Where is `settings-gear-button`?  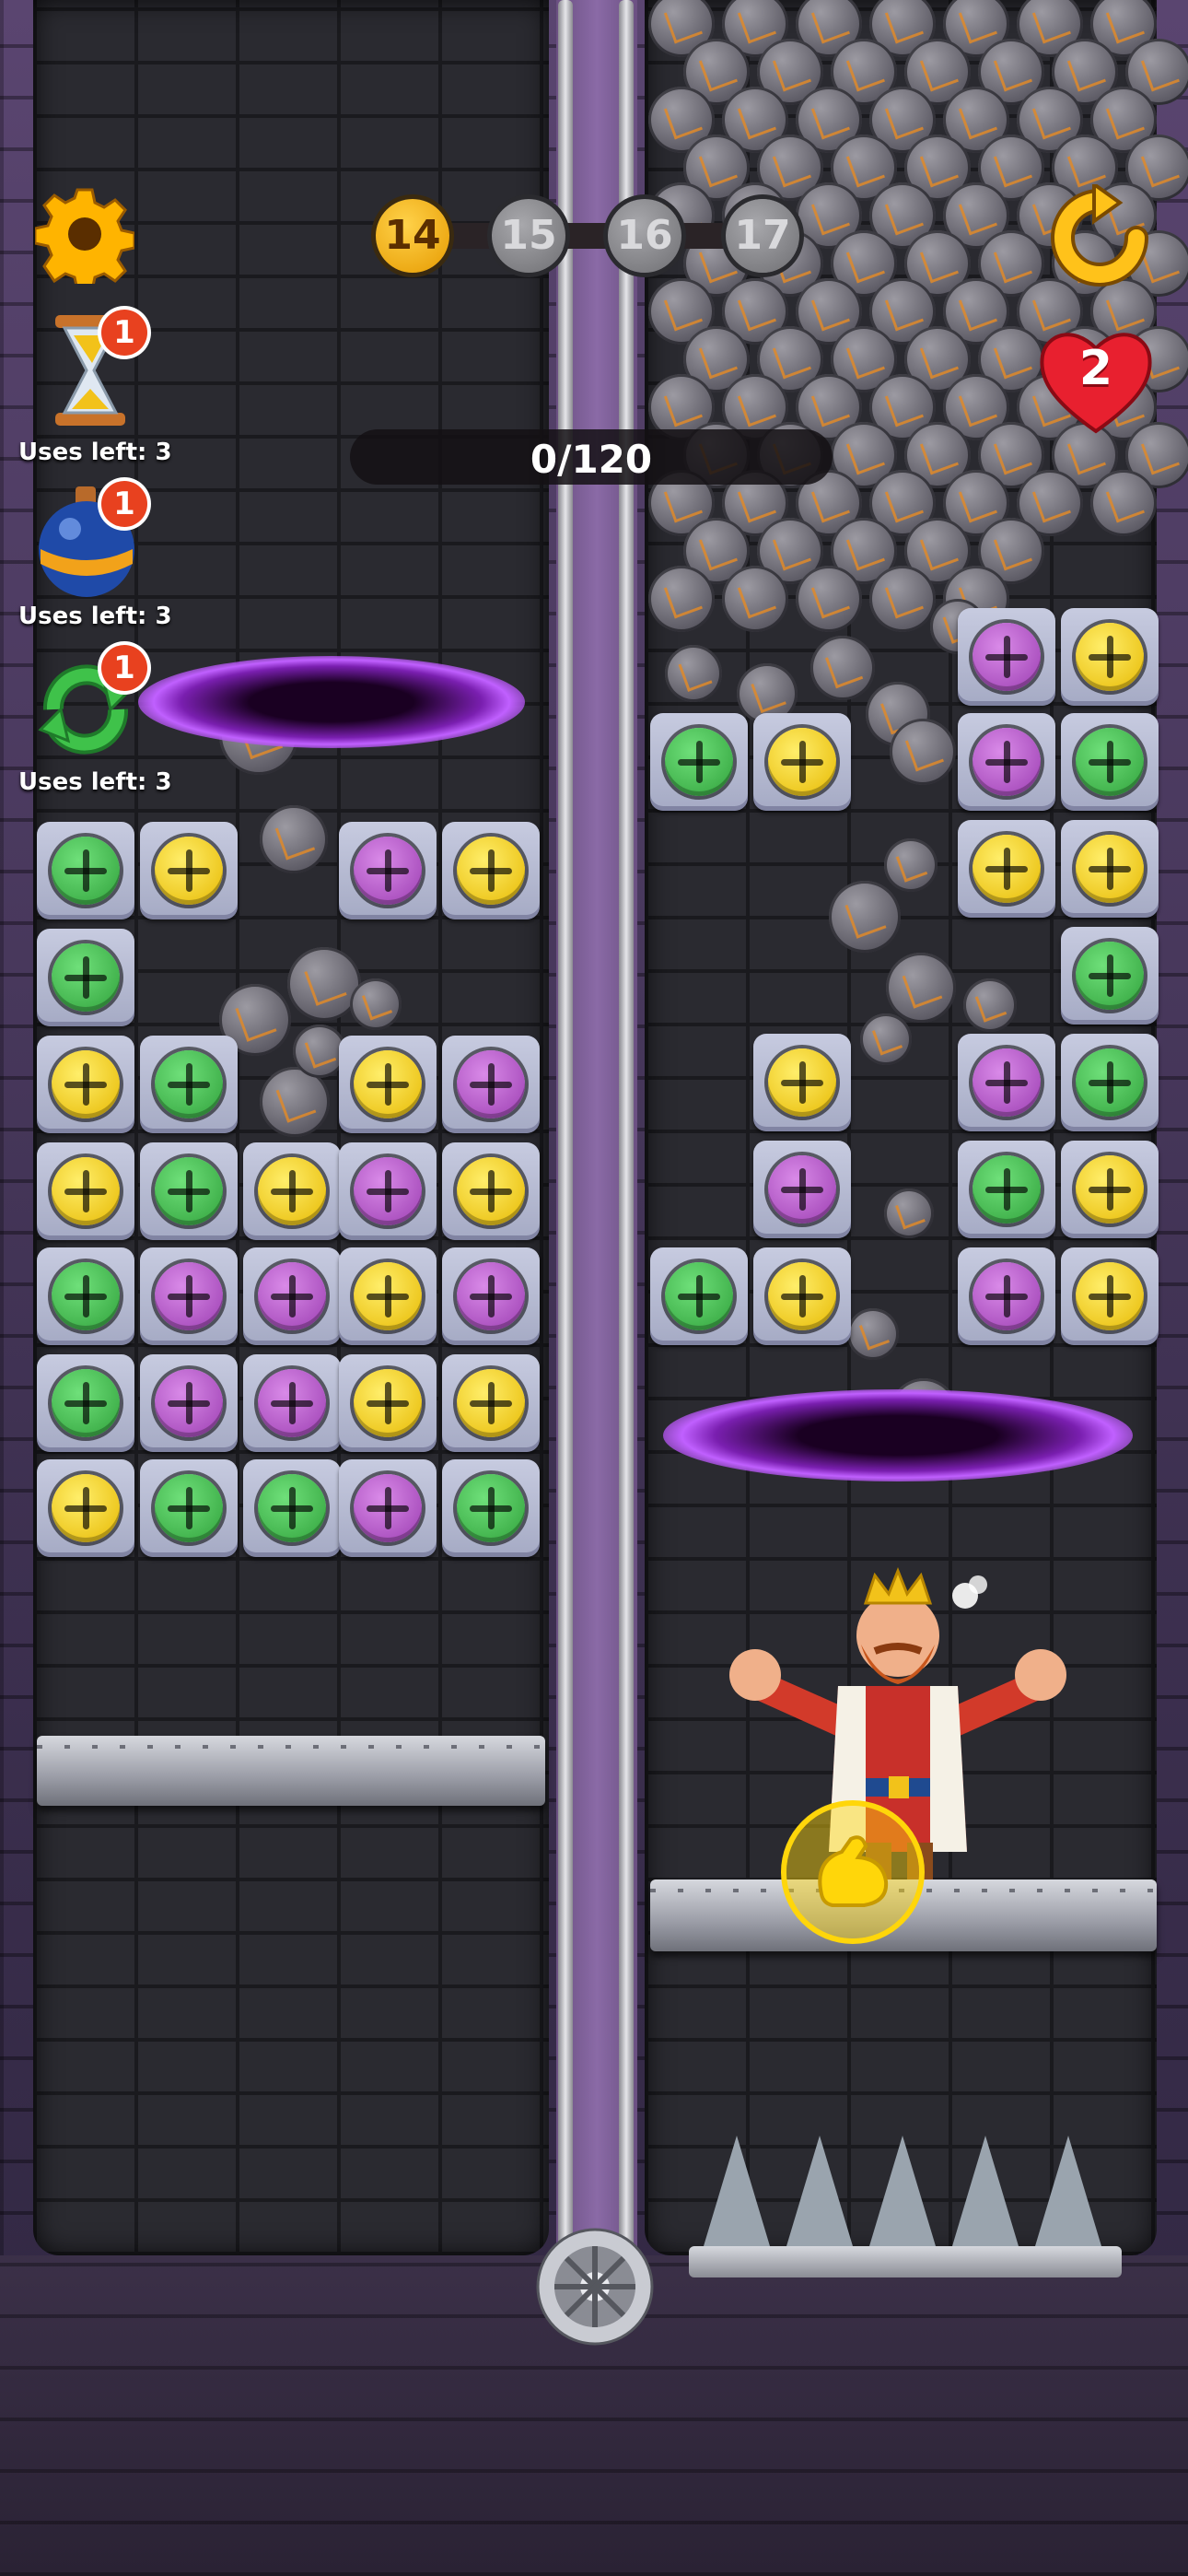 settings-gear-button is located at coordinates (84, 238).